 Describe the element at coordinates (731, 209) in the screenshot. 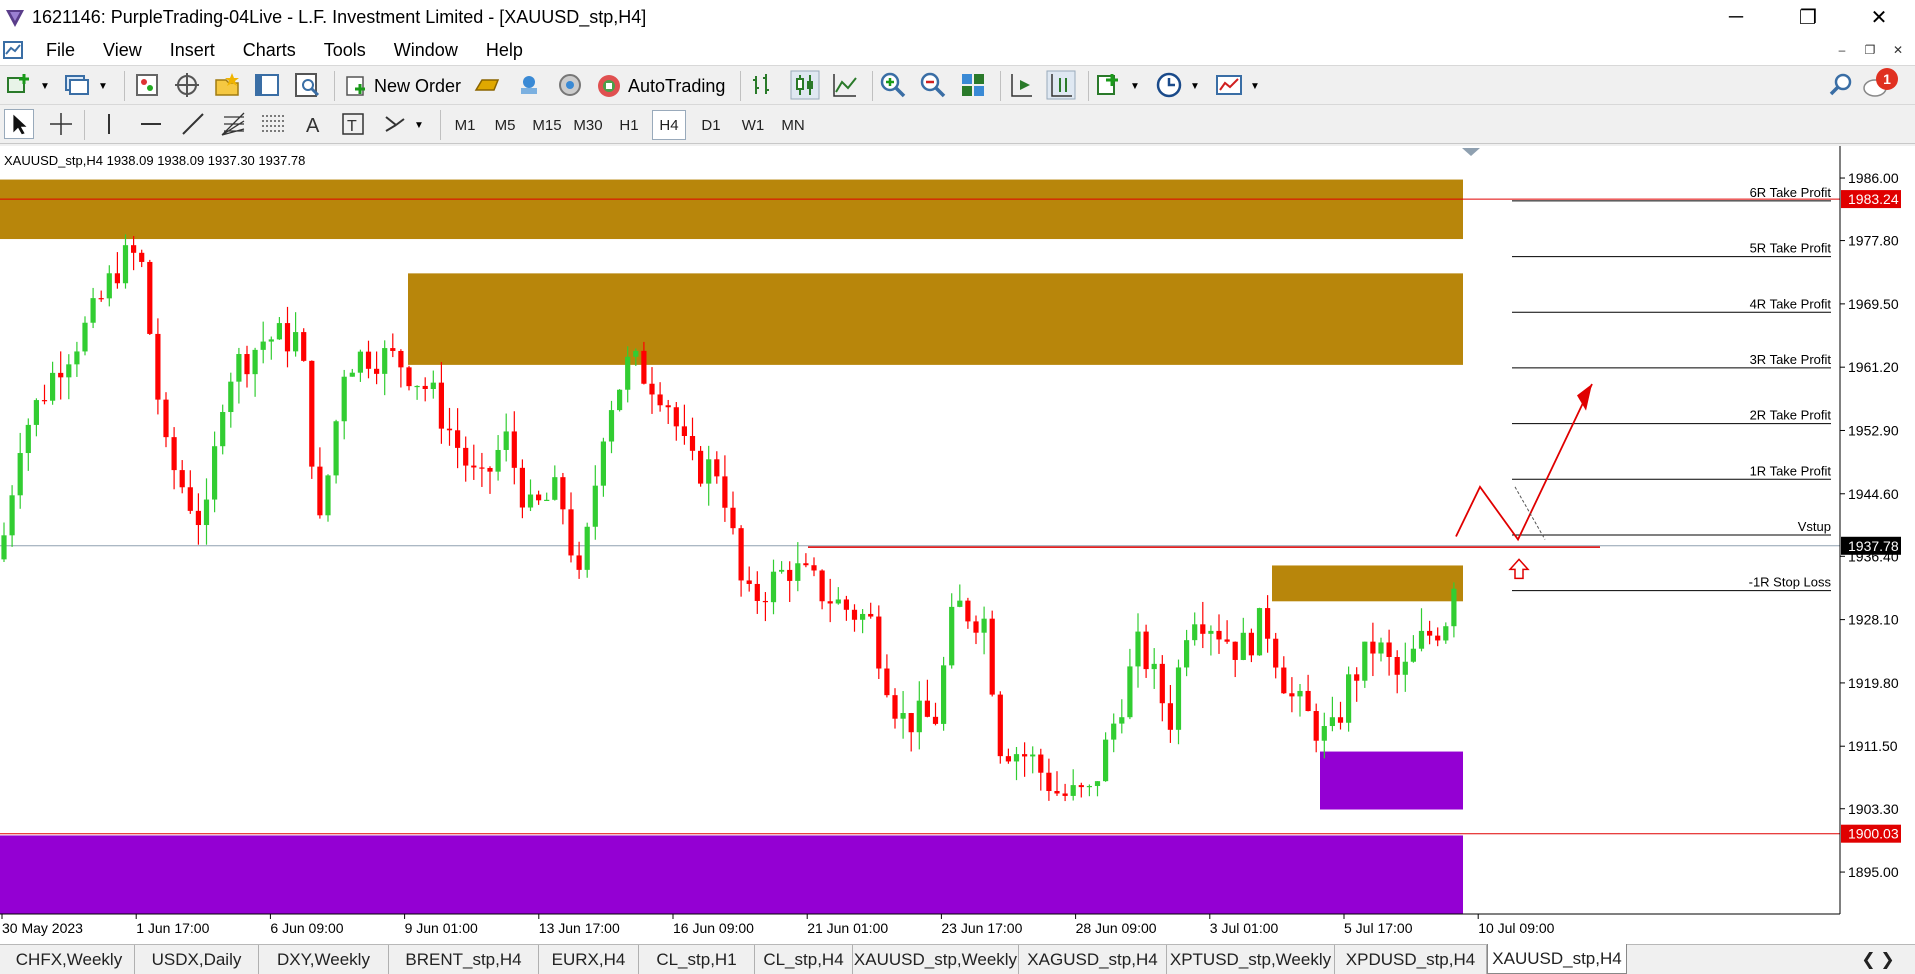

I see `supply-zone-top` at that location.